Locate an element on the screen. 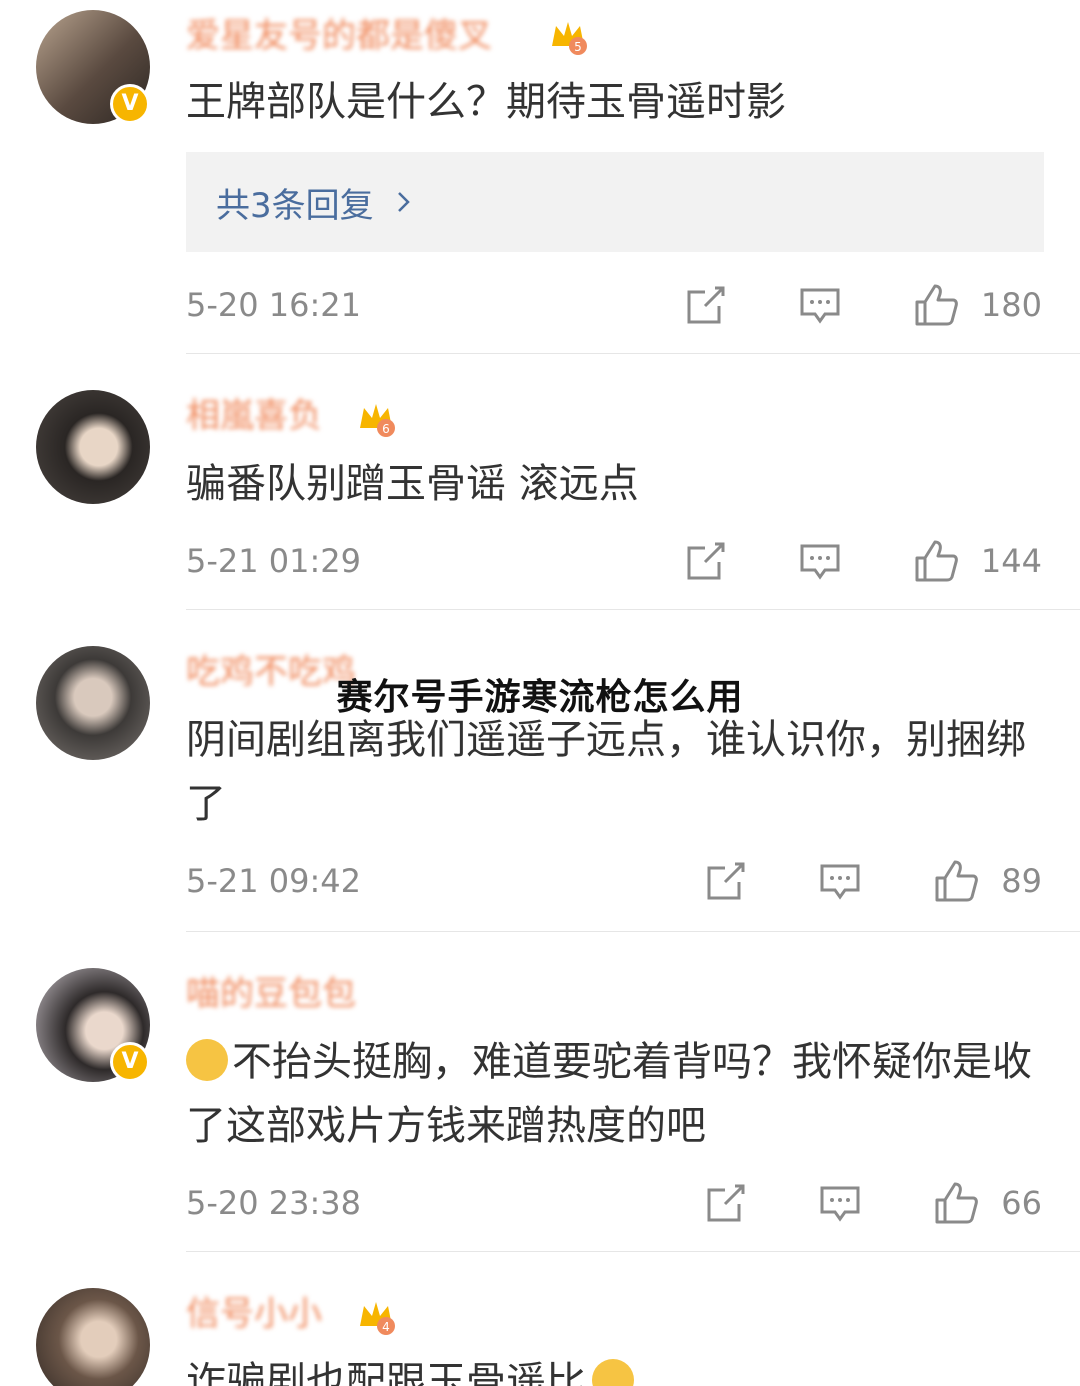 The height and width of the screenshot is (1386, 1080). username: 喵的豆包包 is located at coordinates (271, 994).